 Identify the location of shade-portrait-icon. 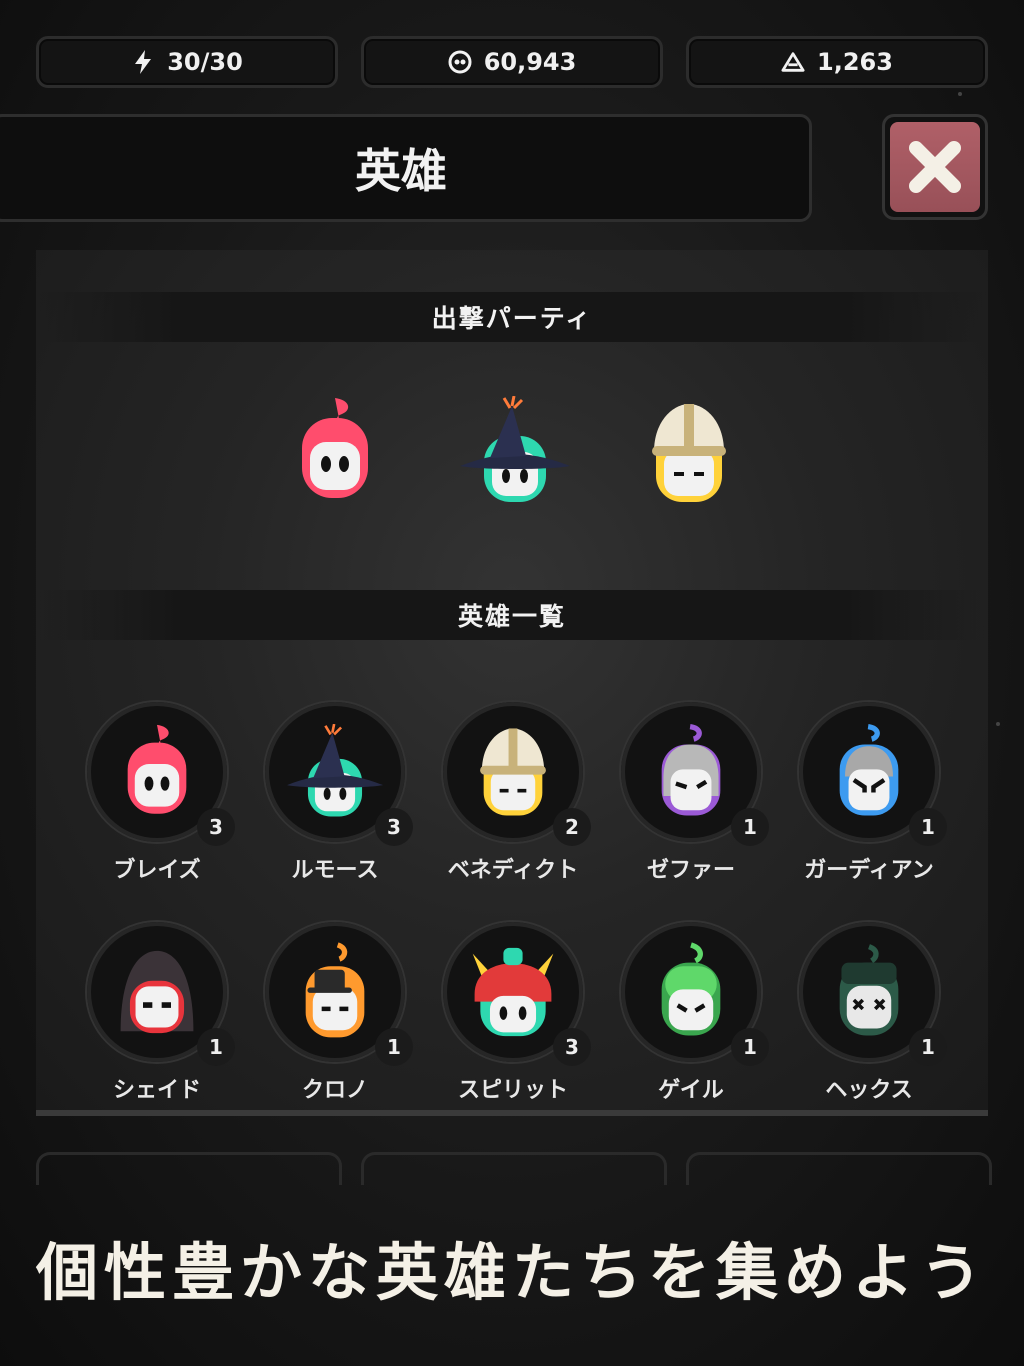
(157, 992).